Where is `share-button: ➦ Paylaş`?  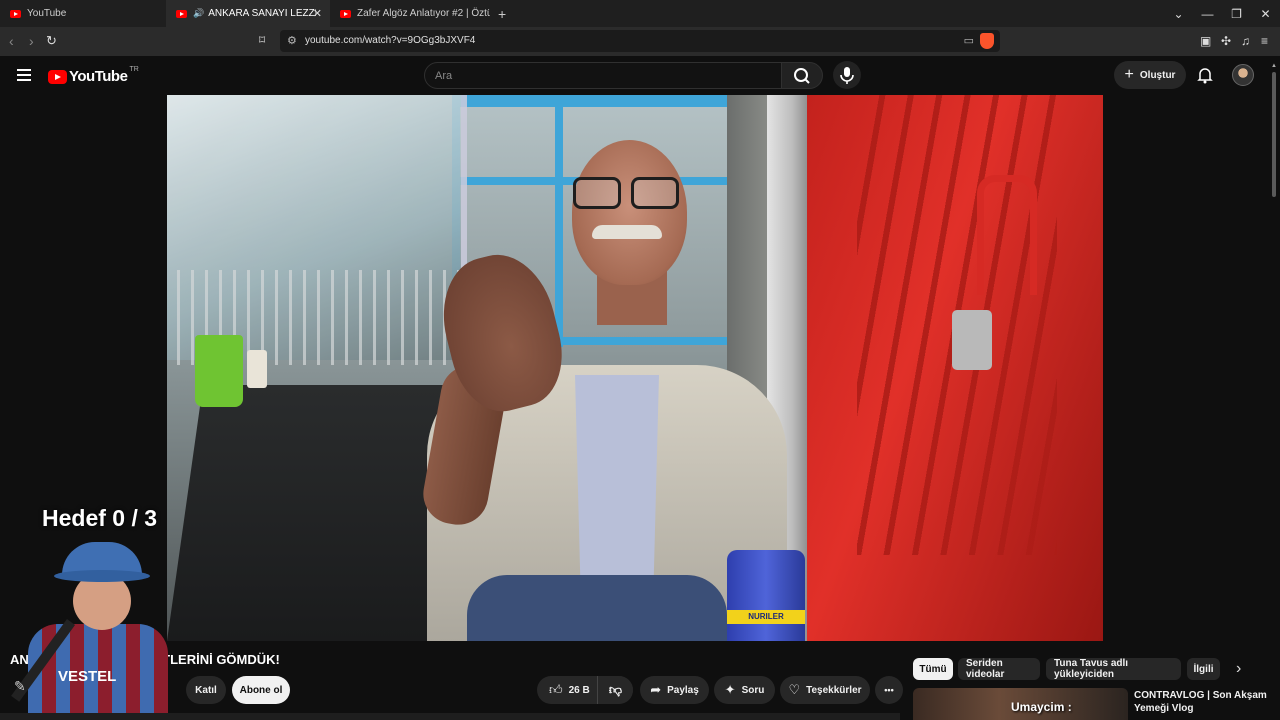
share-button: ➦ Paylaş is located at coordinates (674, 690).